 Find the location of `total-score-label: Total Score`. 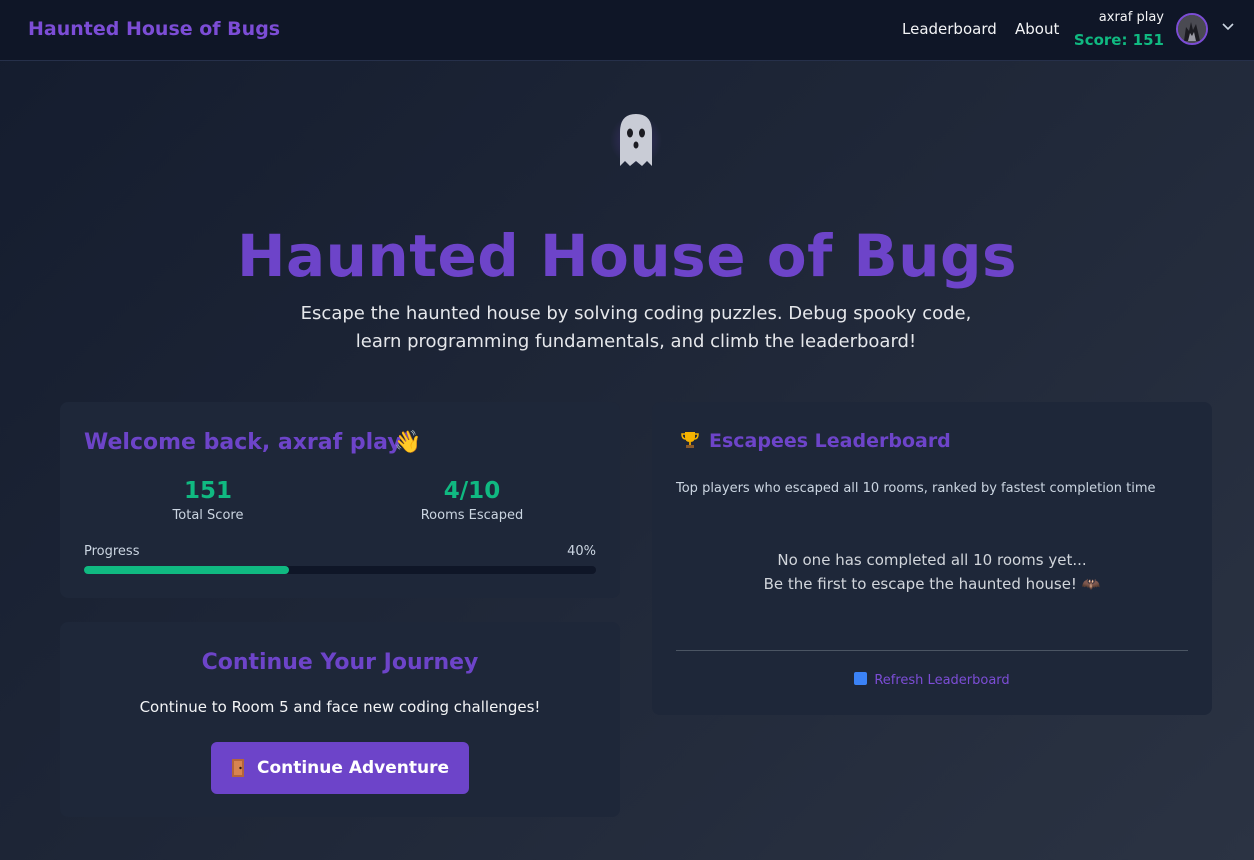

total-score-label: Total Score is located at coordinates (208, 515).